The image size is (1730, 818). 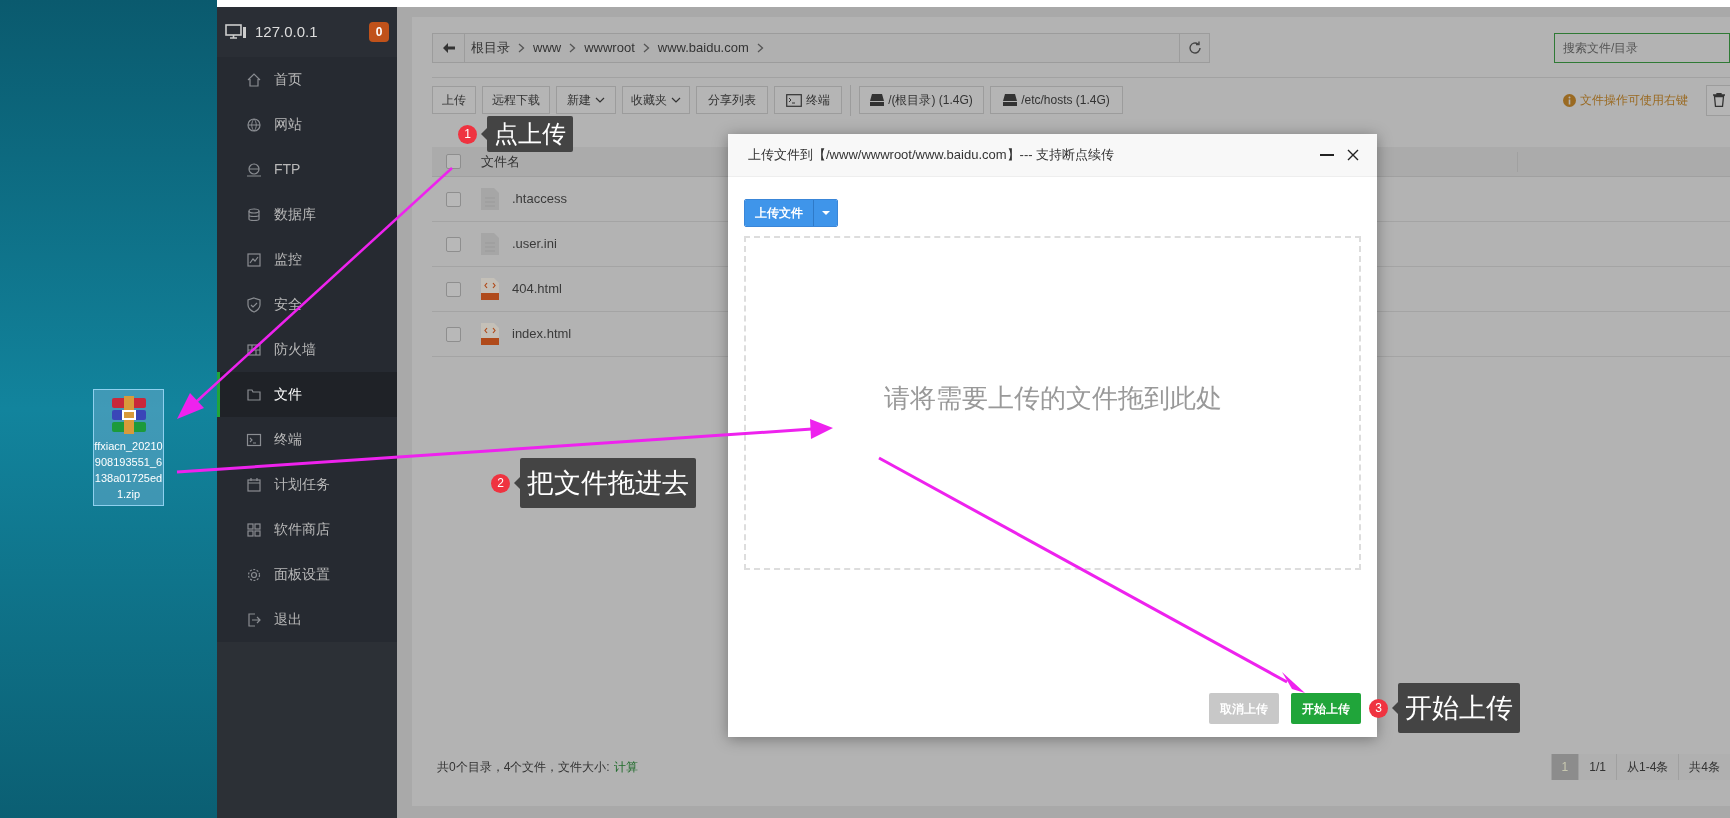 I want to click on callout-label: 开始上传, so click(x=1459, y=708).